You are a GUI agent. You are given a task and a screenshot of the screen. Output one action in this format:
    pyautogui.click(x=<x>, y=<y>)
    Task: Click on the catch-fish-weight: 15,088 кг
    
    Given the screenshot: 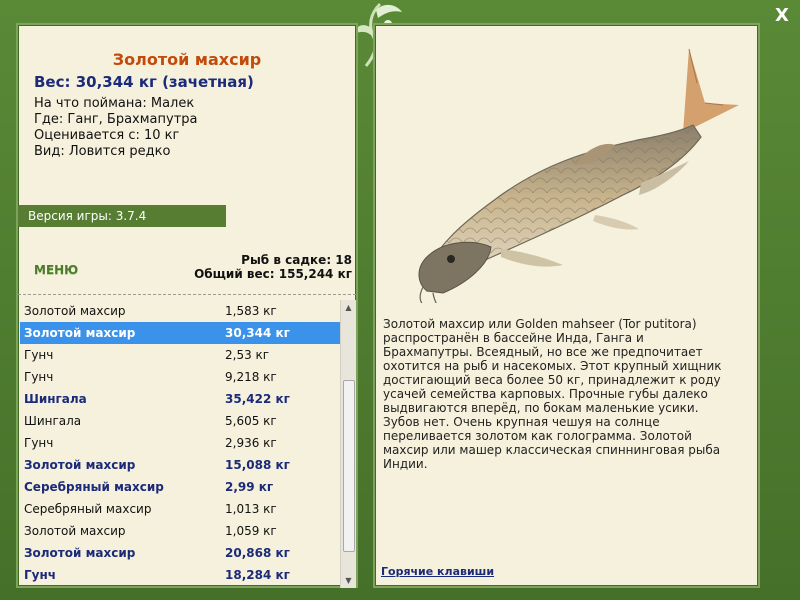 What is the action you would take?
    pyautogui.click(x=257, y=465)
    